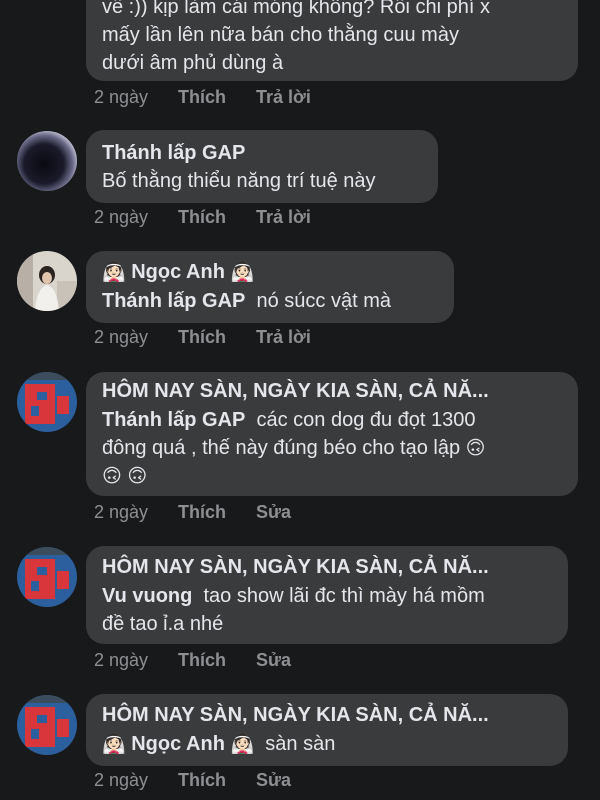 The width and height of the screenshot is (600, 800). I want to click on comment-text: nó súcc vật mà, so click(323, 301).